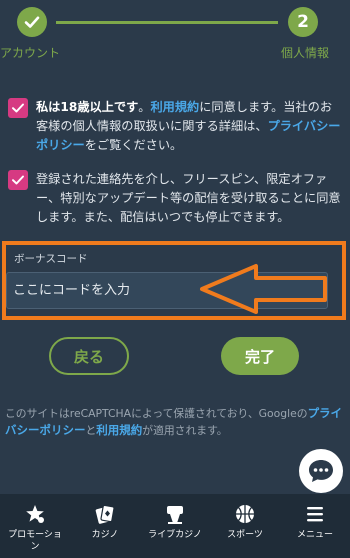 The image size is (350, 558). What do you see at coordinates (263, 289) in the screenshot?
I see `arrow-annotation` at bounding box center [263, 289].